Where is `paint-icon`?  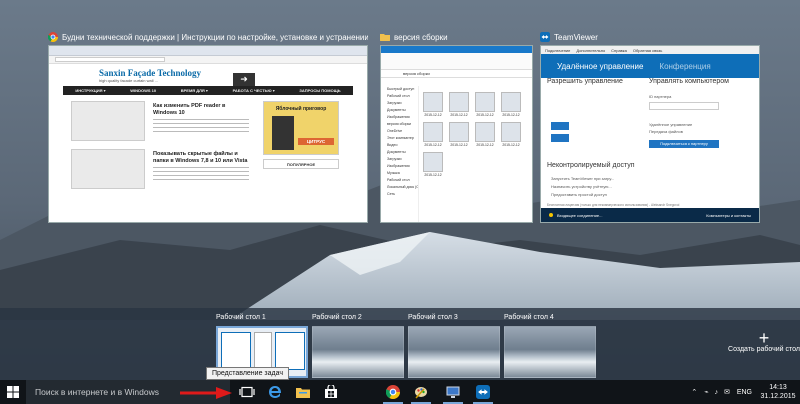
paint-icon is located at coordinates (421, 393).